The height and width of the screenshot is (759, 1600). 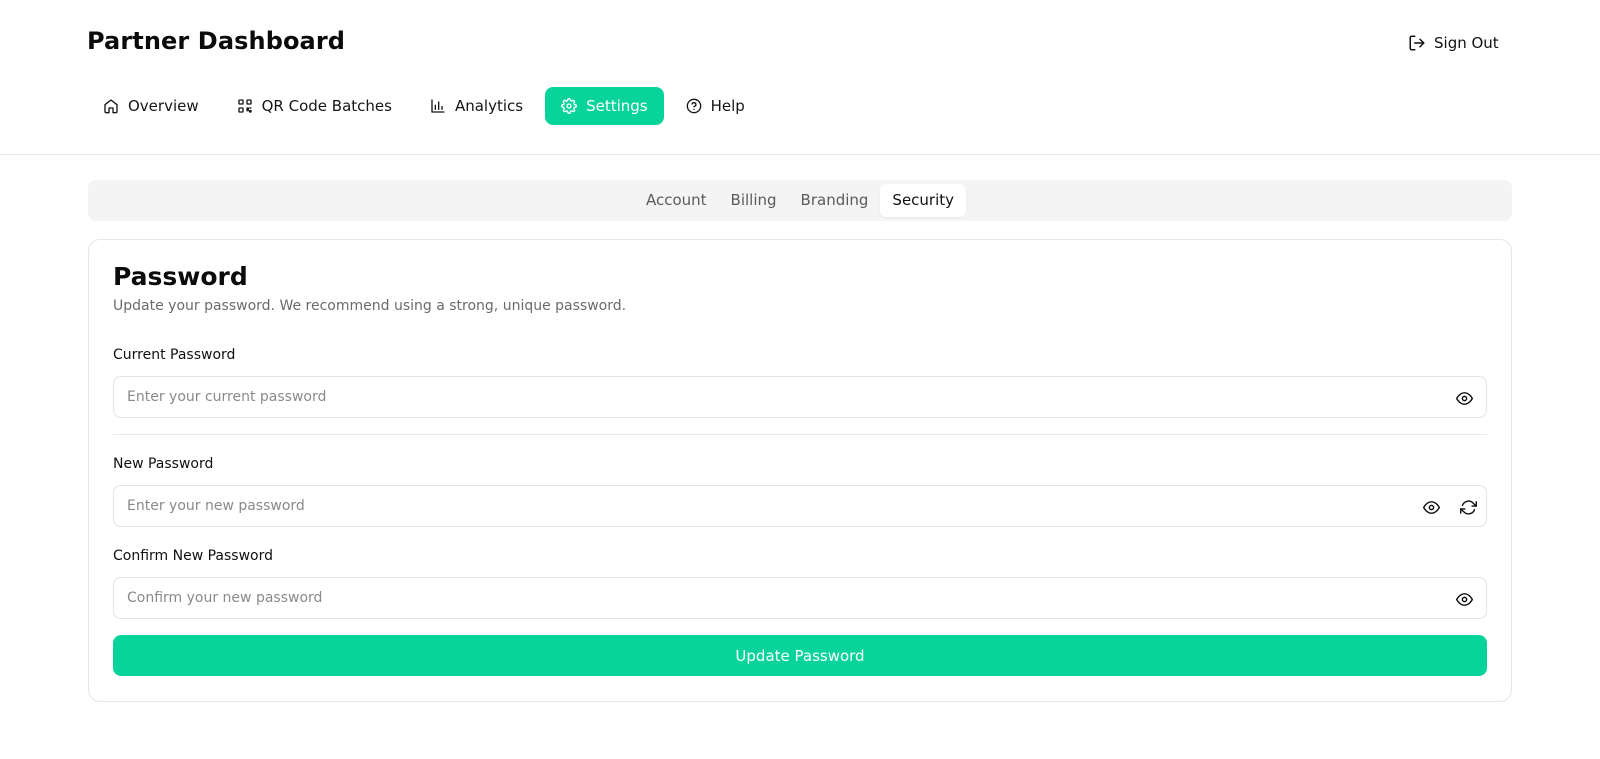 What do you see at coordinates (193, 556) in the screenshot?
I see `confirm-password-label: Confirm New Password` at bounding box center [193, 556].